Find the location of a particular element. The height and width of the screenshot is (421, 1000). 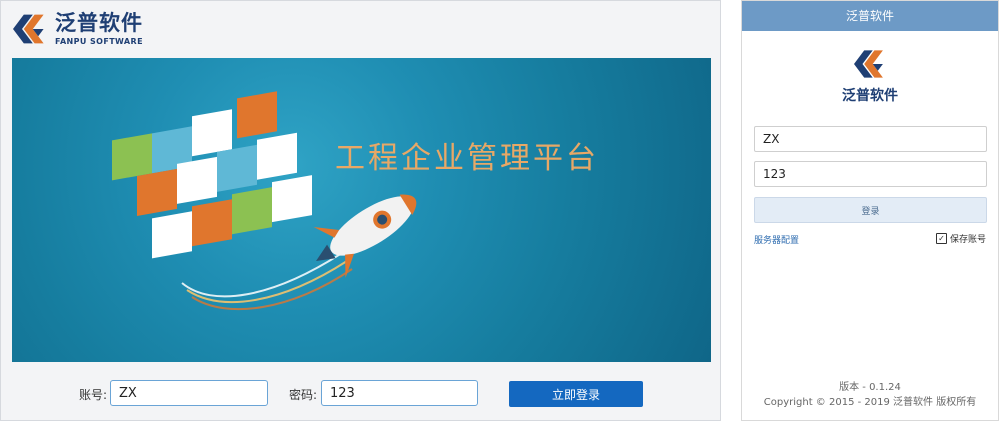

brand-name-en: FANPU SOFTWARE is located at coordinates (99, 41).